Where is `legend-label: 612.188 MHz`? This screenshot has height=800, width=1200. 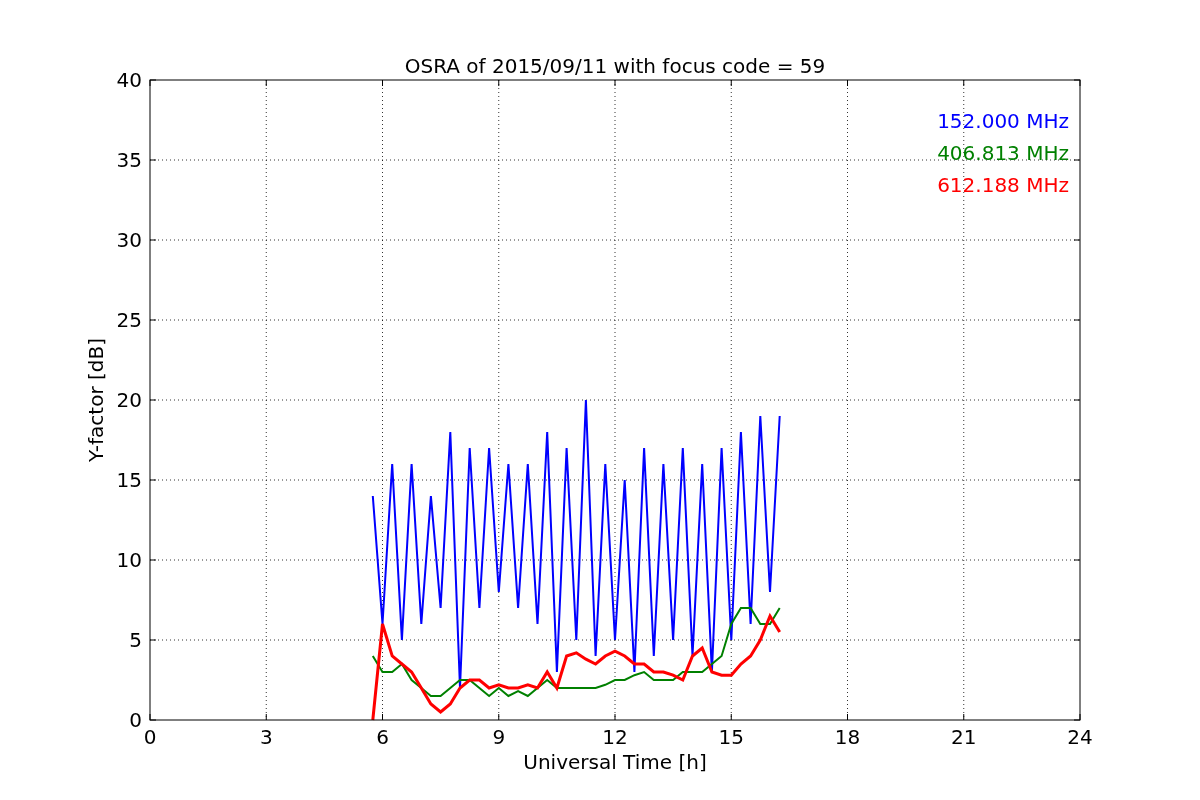 legend-label: 612.188 MHz is located at coordinates (1003, 185).